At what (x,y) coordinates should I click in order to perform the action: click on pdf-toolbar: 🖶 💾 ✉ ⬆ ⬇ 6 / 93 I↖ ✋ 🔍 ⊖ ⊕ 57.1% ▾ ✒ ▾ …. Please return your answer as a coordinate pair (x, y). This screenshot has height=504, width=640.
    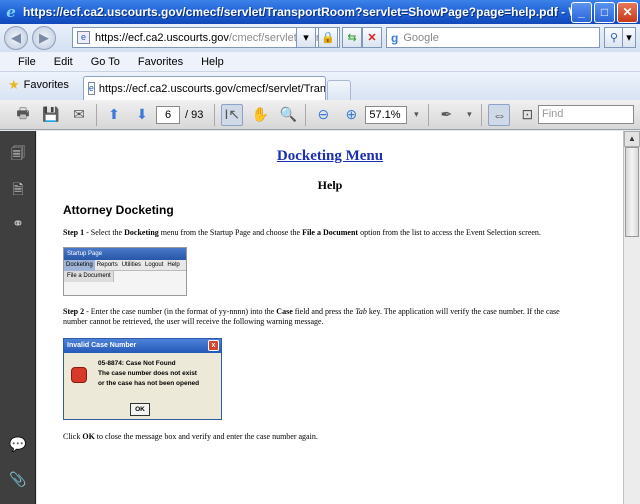
    Looking at the image, I should click on (320, 115).